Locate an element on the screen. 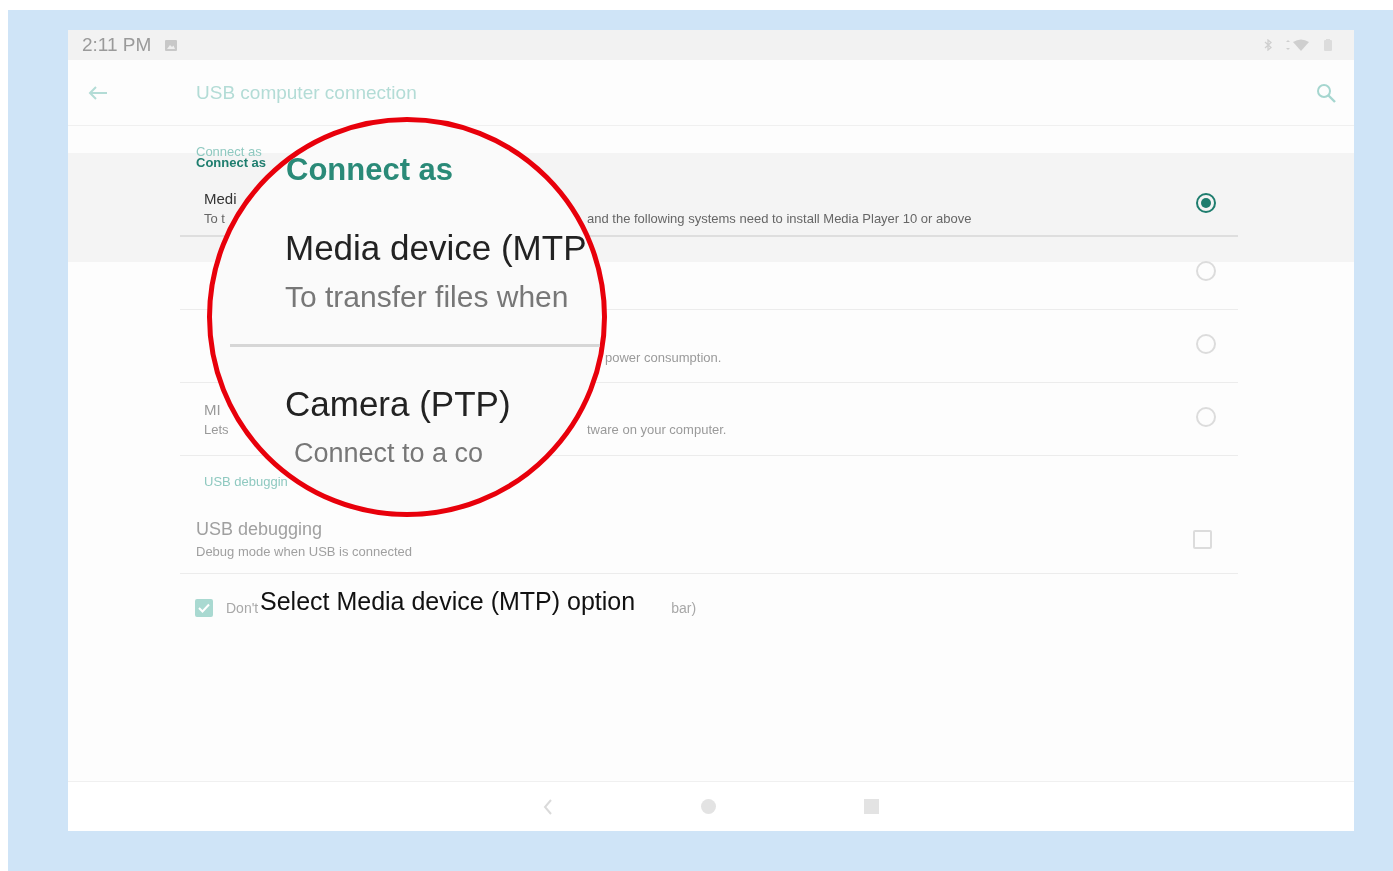 Image resolution: width=1393 pixels, height=871 pixels. back-arrow-icon is located at coordinates (98, 92).